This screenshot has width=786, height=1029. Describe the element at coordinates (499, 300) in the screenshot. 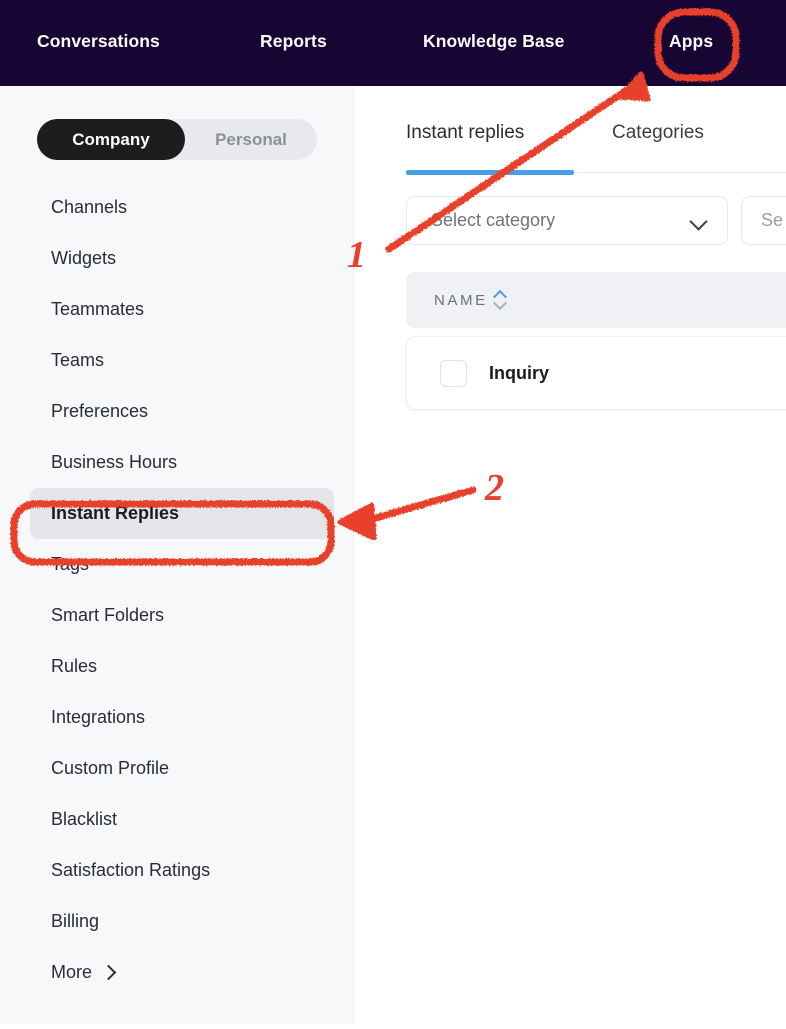

I see `sort-arrows-icon` at that location.